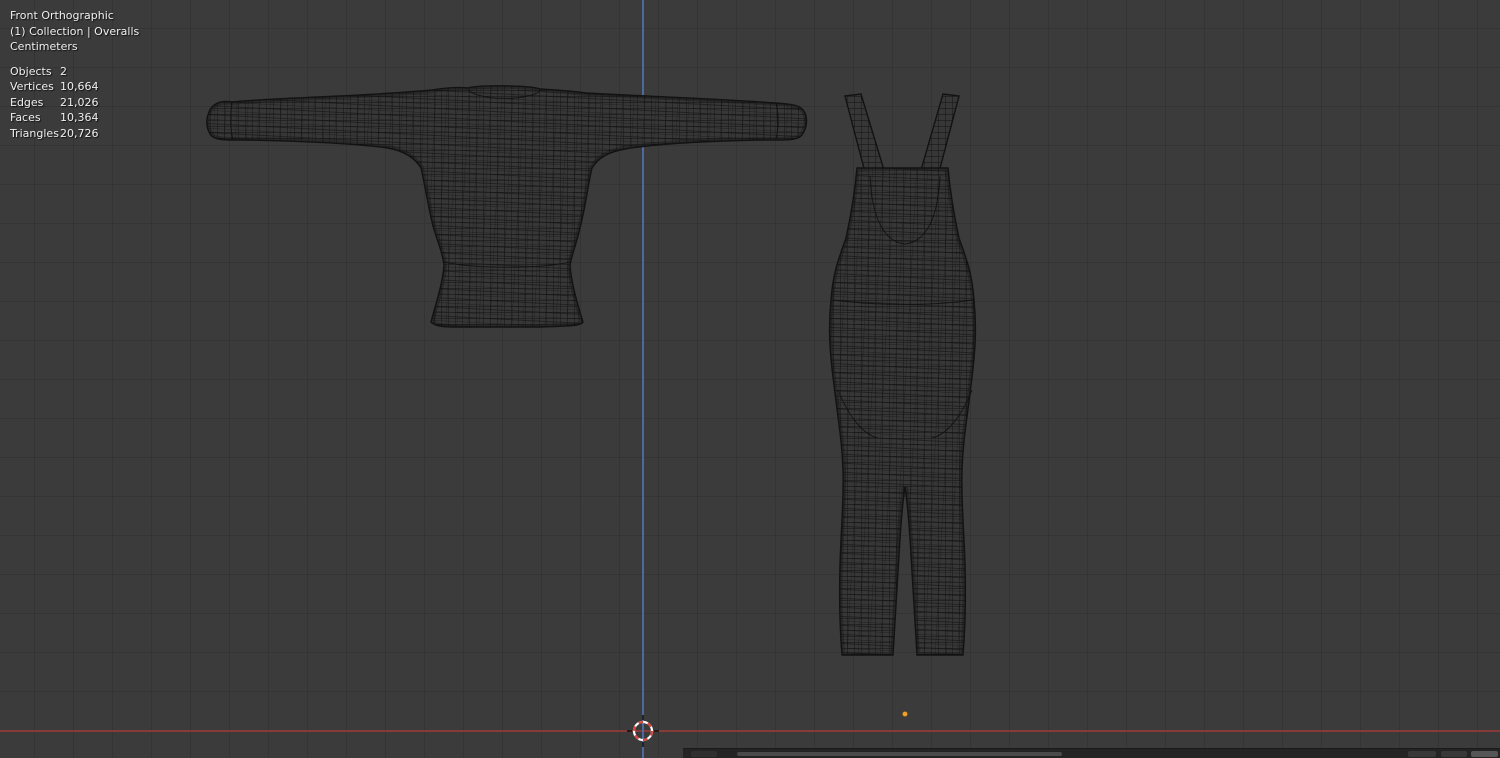  I want to click on overalls-garment, so click(902, 374).